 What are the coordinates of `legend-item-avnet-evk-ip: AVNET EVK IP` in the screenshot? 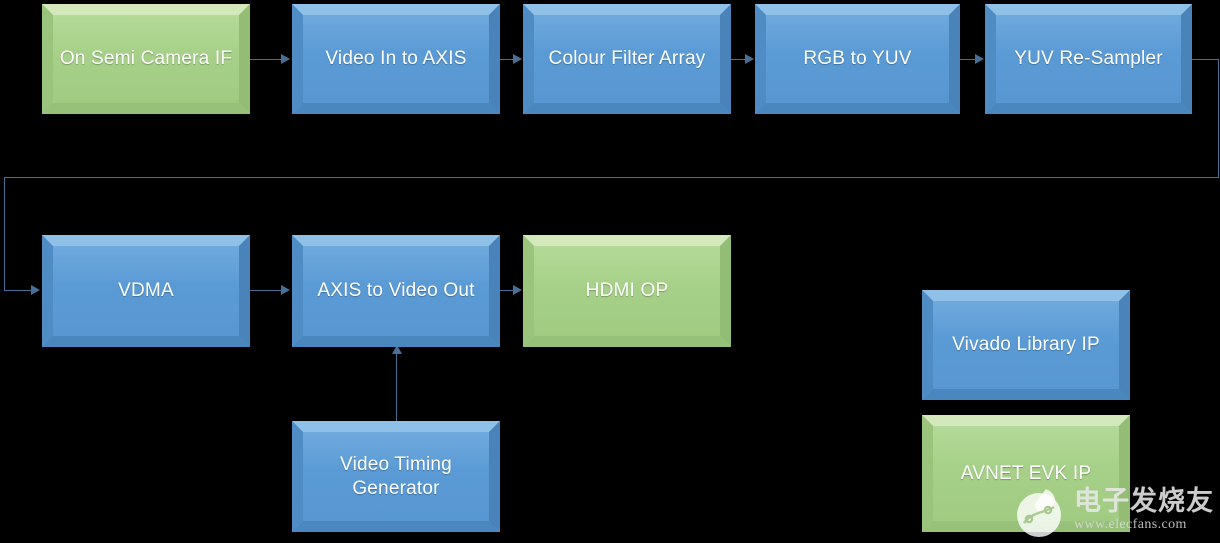 It's located at (1026, 473).